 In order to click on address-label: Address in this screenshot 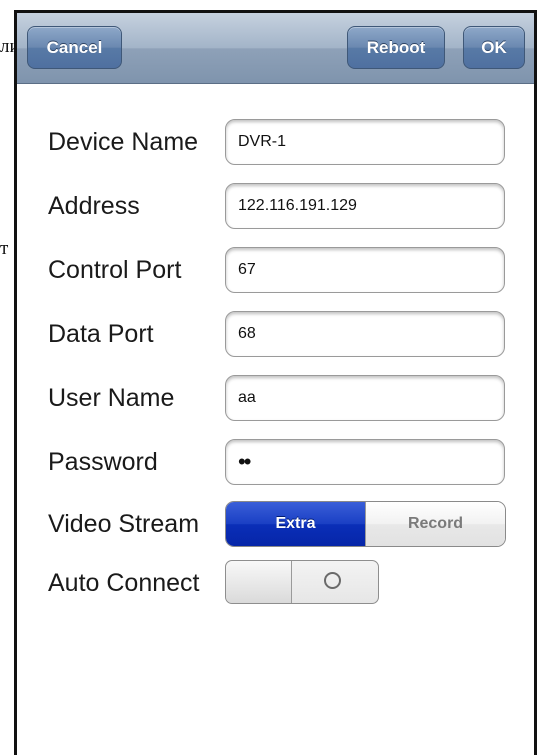, I will do `click(94, 206)`.